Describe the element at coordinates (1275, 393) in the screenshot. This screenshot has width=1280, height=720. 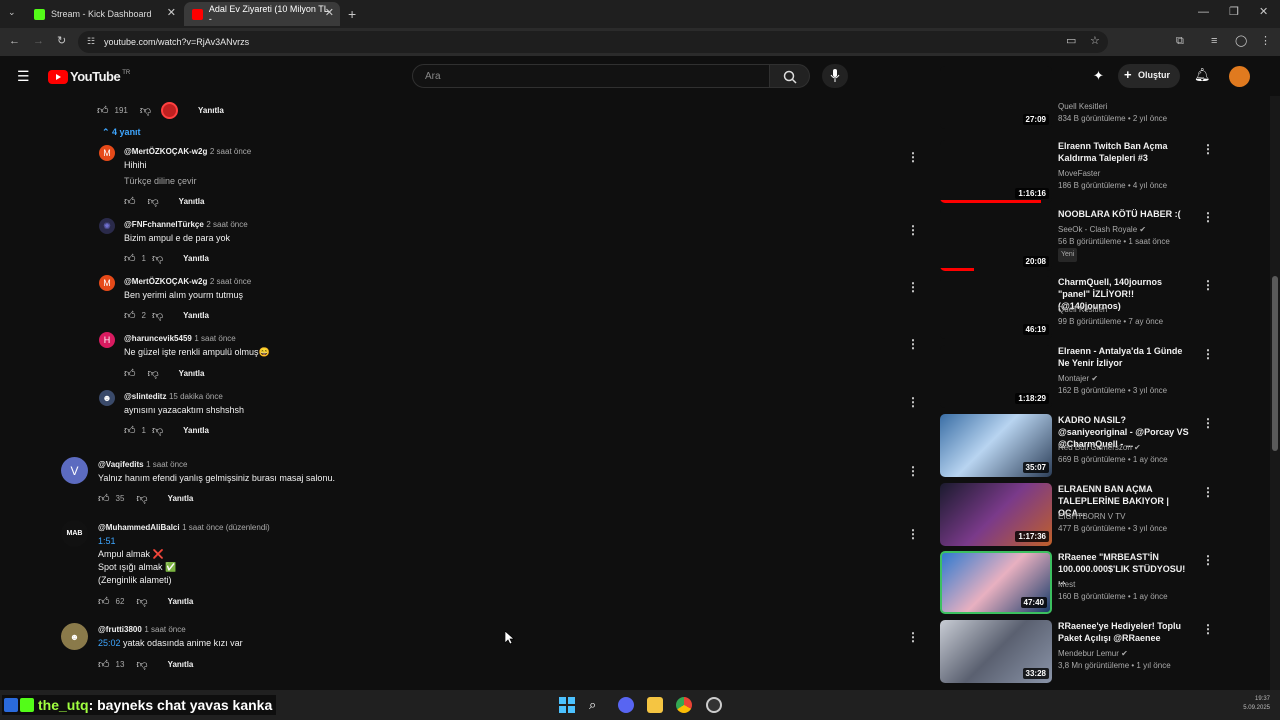
I see `scrollbar` at that location.